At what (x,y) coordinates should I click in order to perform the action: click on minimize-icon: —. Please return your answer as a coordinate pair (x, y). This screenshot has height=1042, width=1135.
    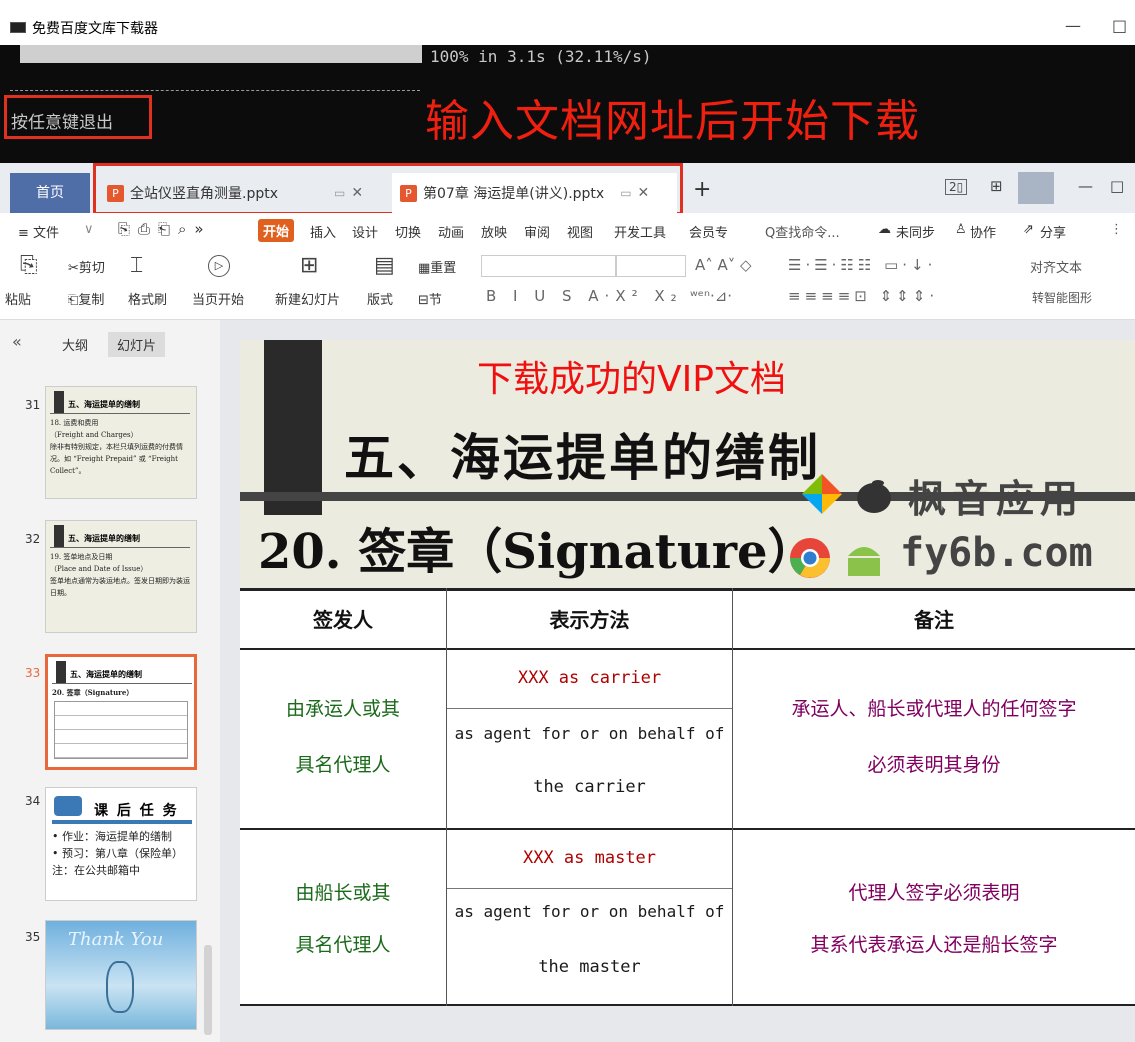
    Looking at the image, I should click on (1085, 186).